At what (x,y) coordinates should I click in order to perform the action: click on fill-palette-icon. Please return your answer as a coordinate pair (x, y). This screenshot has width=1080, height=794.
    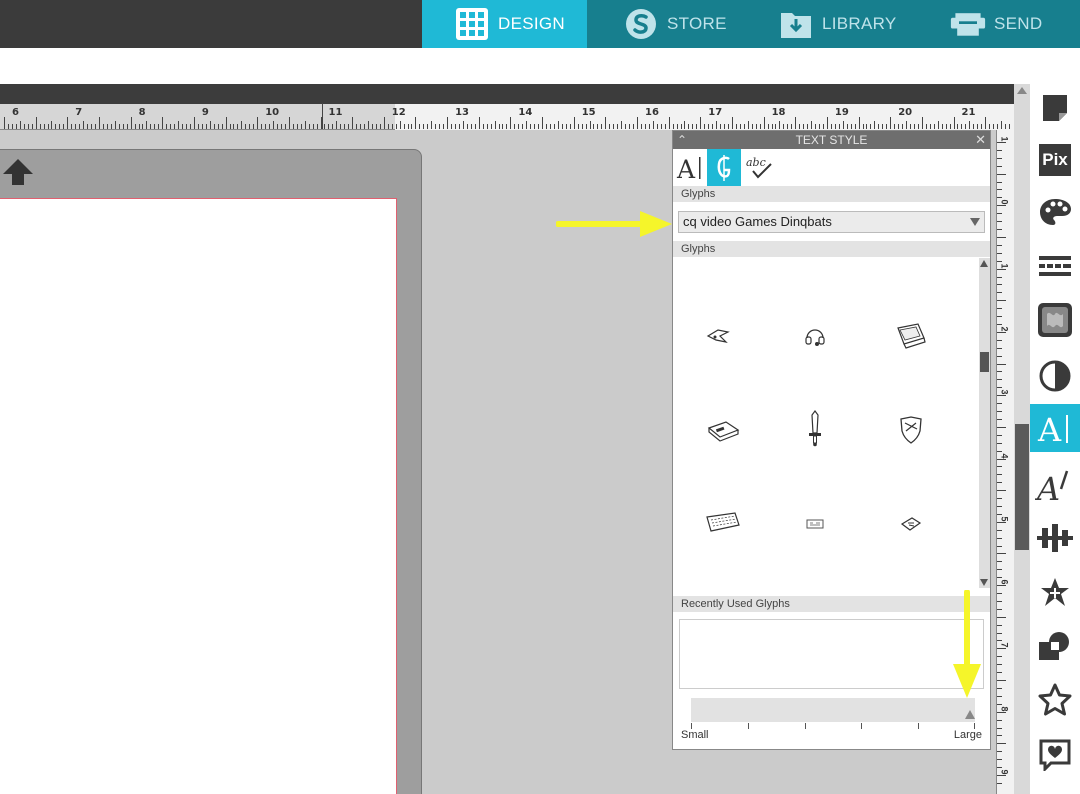
    Looking at the image, I should click on (1055, 212).